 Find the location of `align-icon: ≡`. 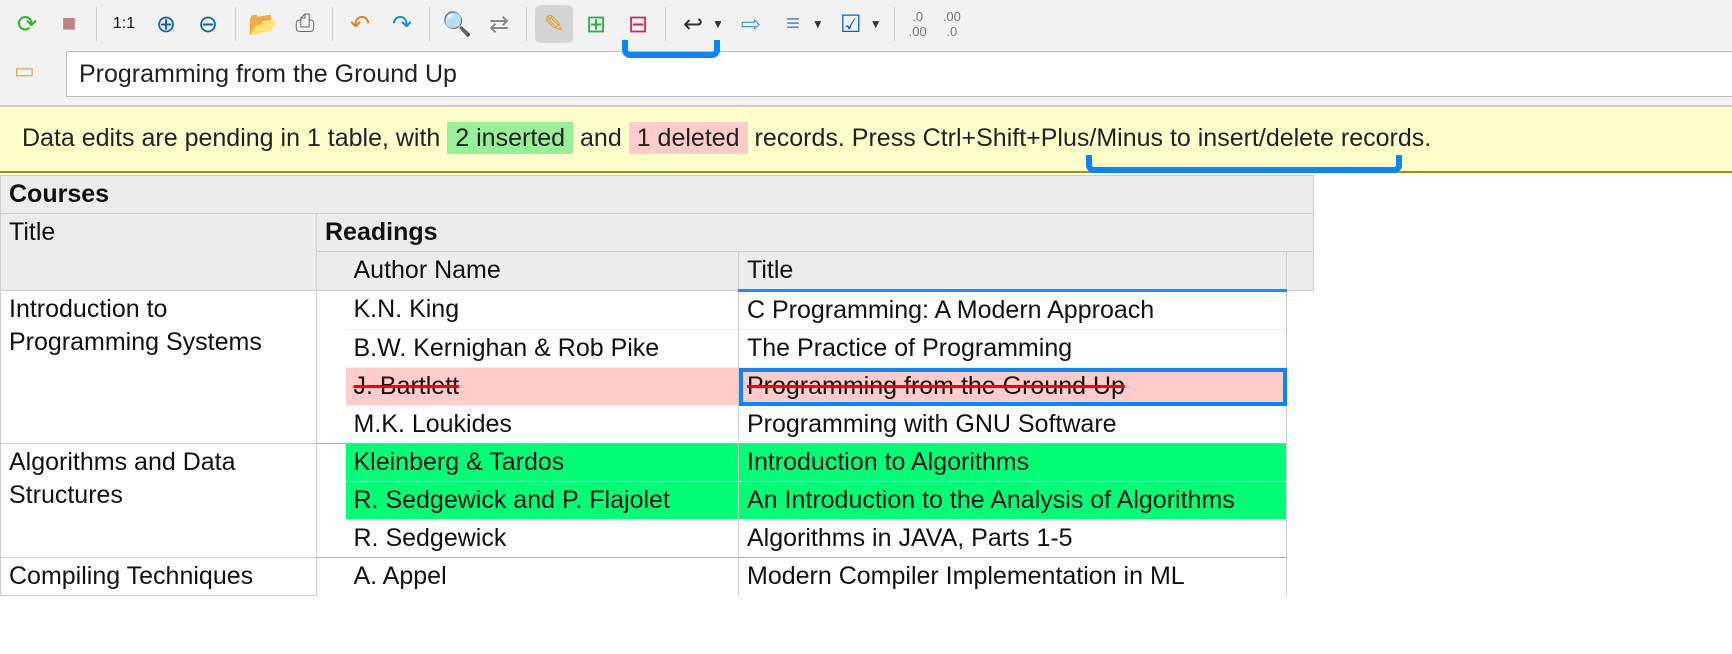

align-icon: ≡ is located at coordinates (792, 23).